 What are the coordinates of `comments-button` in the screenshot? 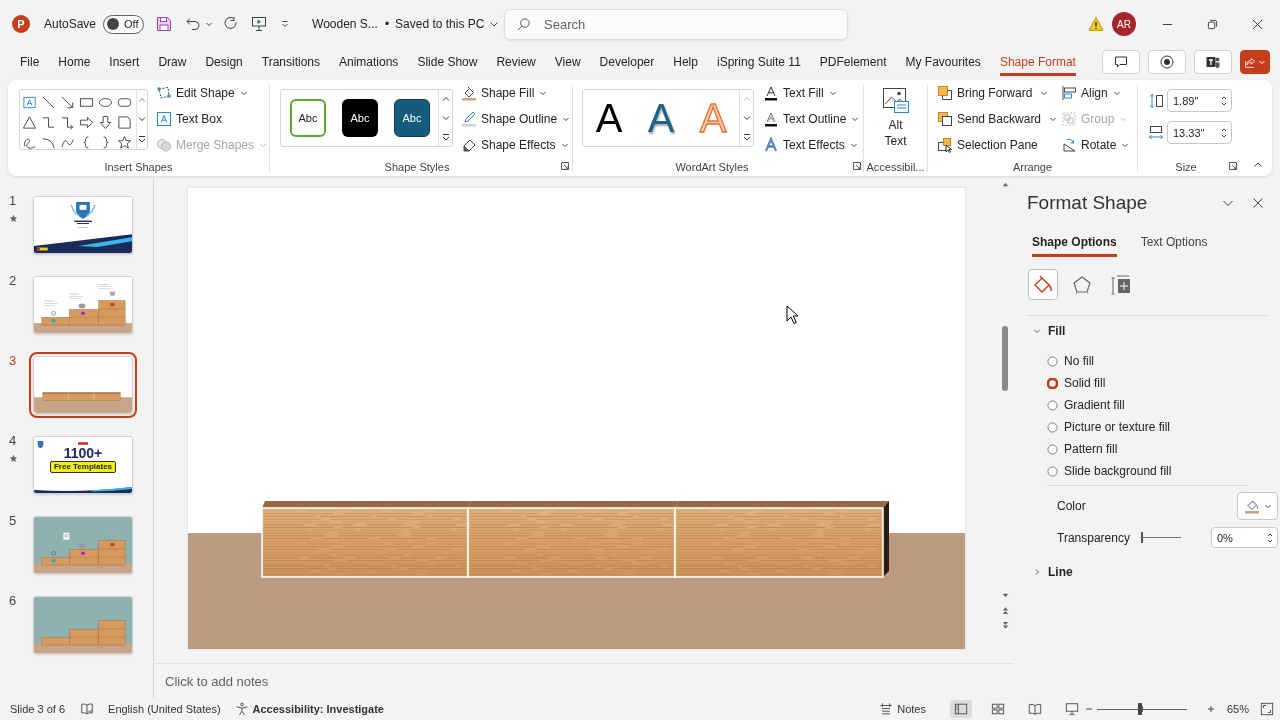 It's located at (1121, 62).